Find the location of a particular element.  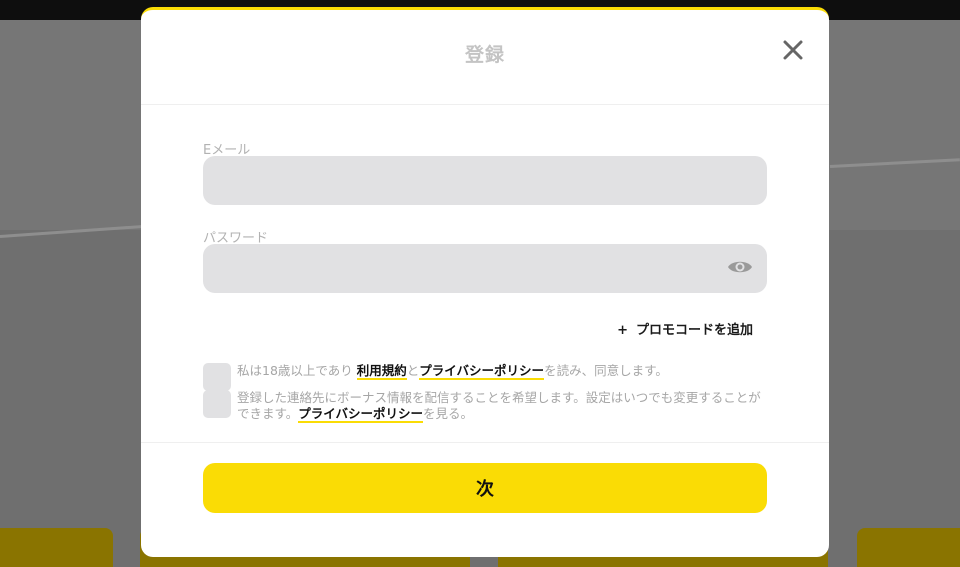

promo-label: プロモコードを追加 is located at coordinates (694, 330).